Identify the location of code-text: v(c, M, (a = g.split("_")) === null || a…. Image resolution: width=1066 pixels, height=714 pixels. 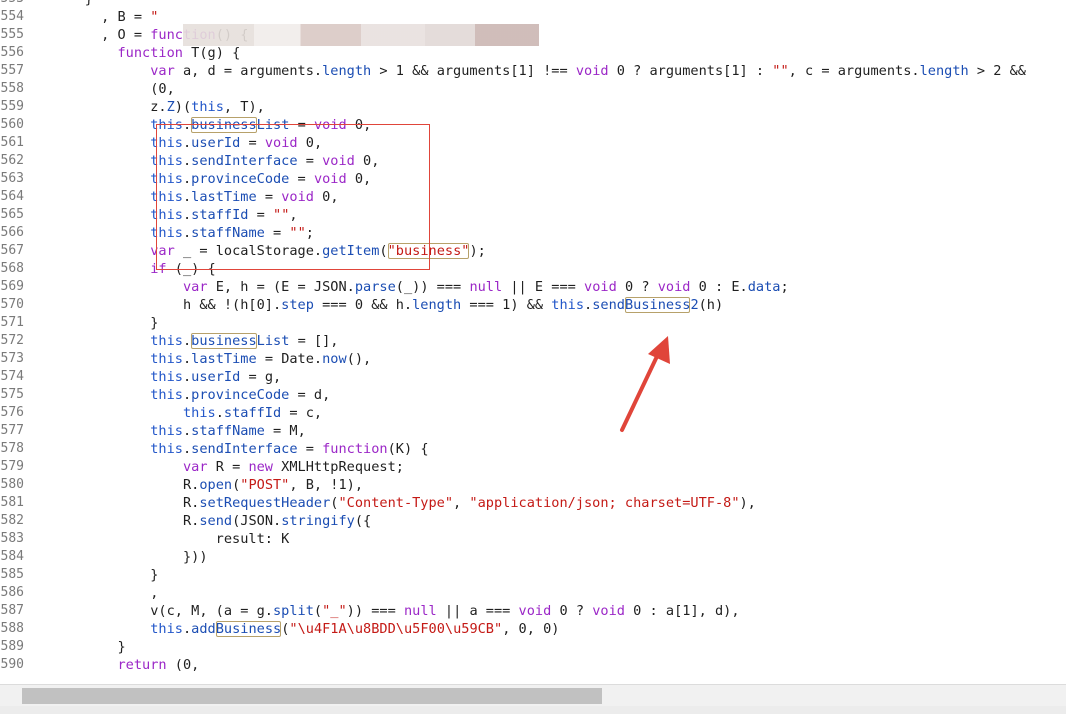
(396, 611).